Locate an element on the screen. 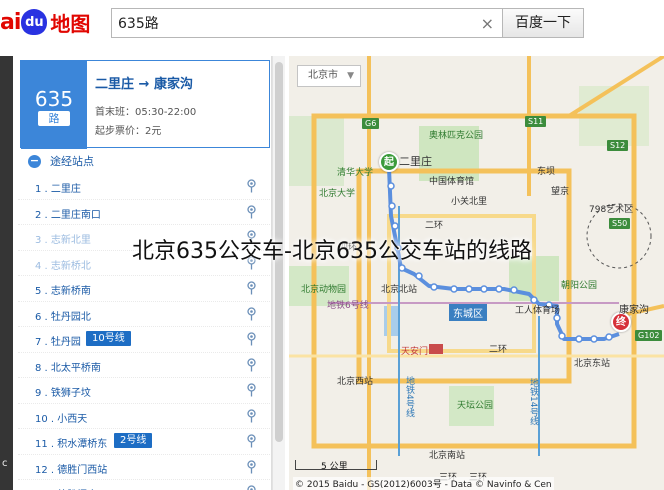  start-marker: 起 is located at coordinates (389, 162).